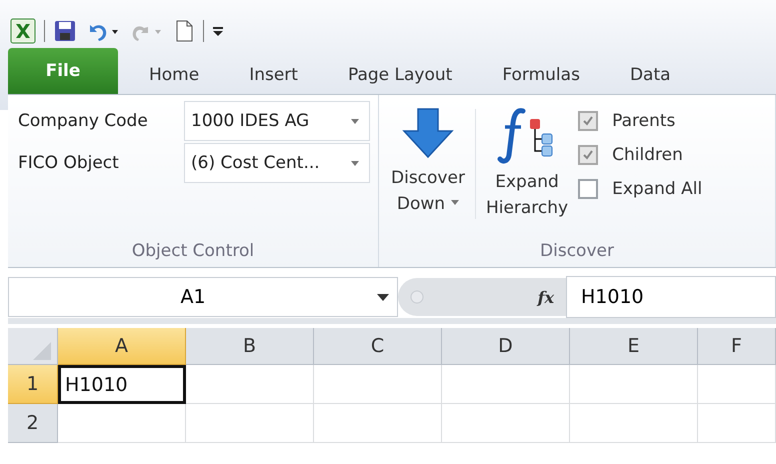  I want to click on expand-hierarchy-button: Expand Hierarchy, so click(527, 170).